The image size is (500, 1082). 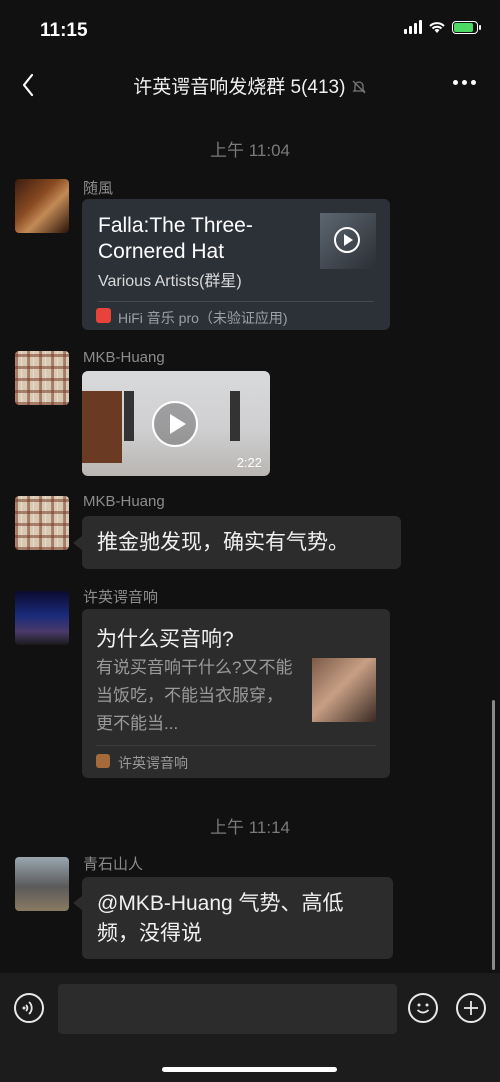 What do you see at coordinates (103, 761) in the screenshot?
I see `source-icon` at bounding box center [103, 761].